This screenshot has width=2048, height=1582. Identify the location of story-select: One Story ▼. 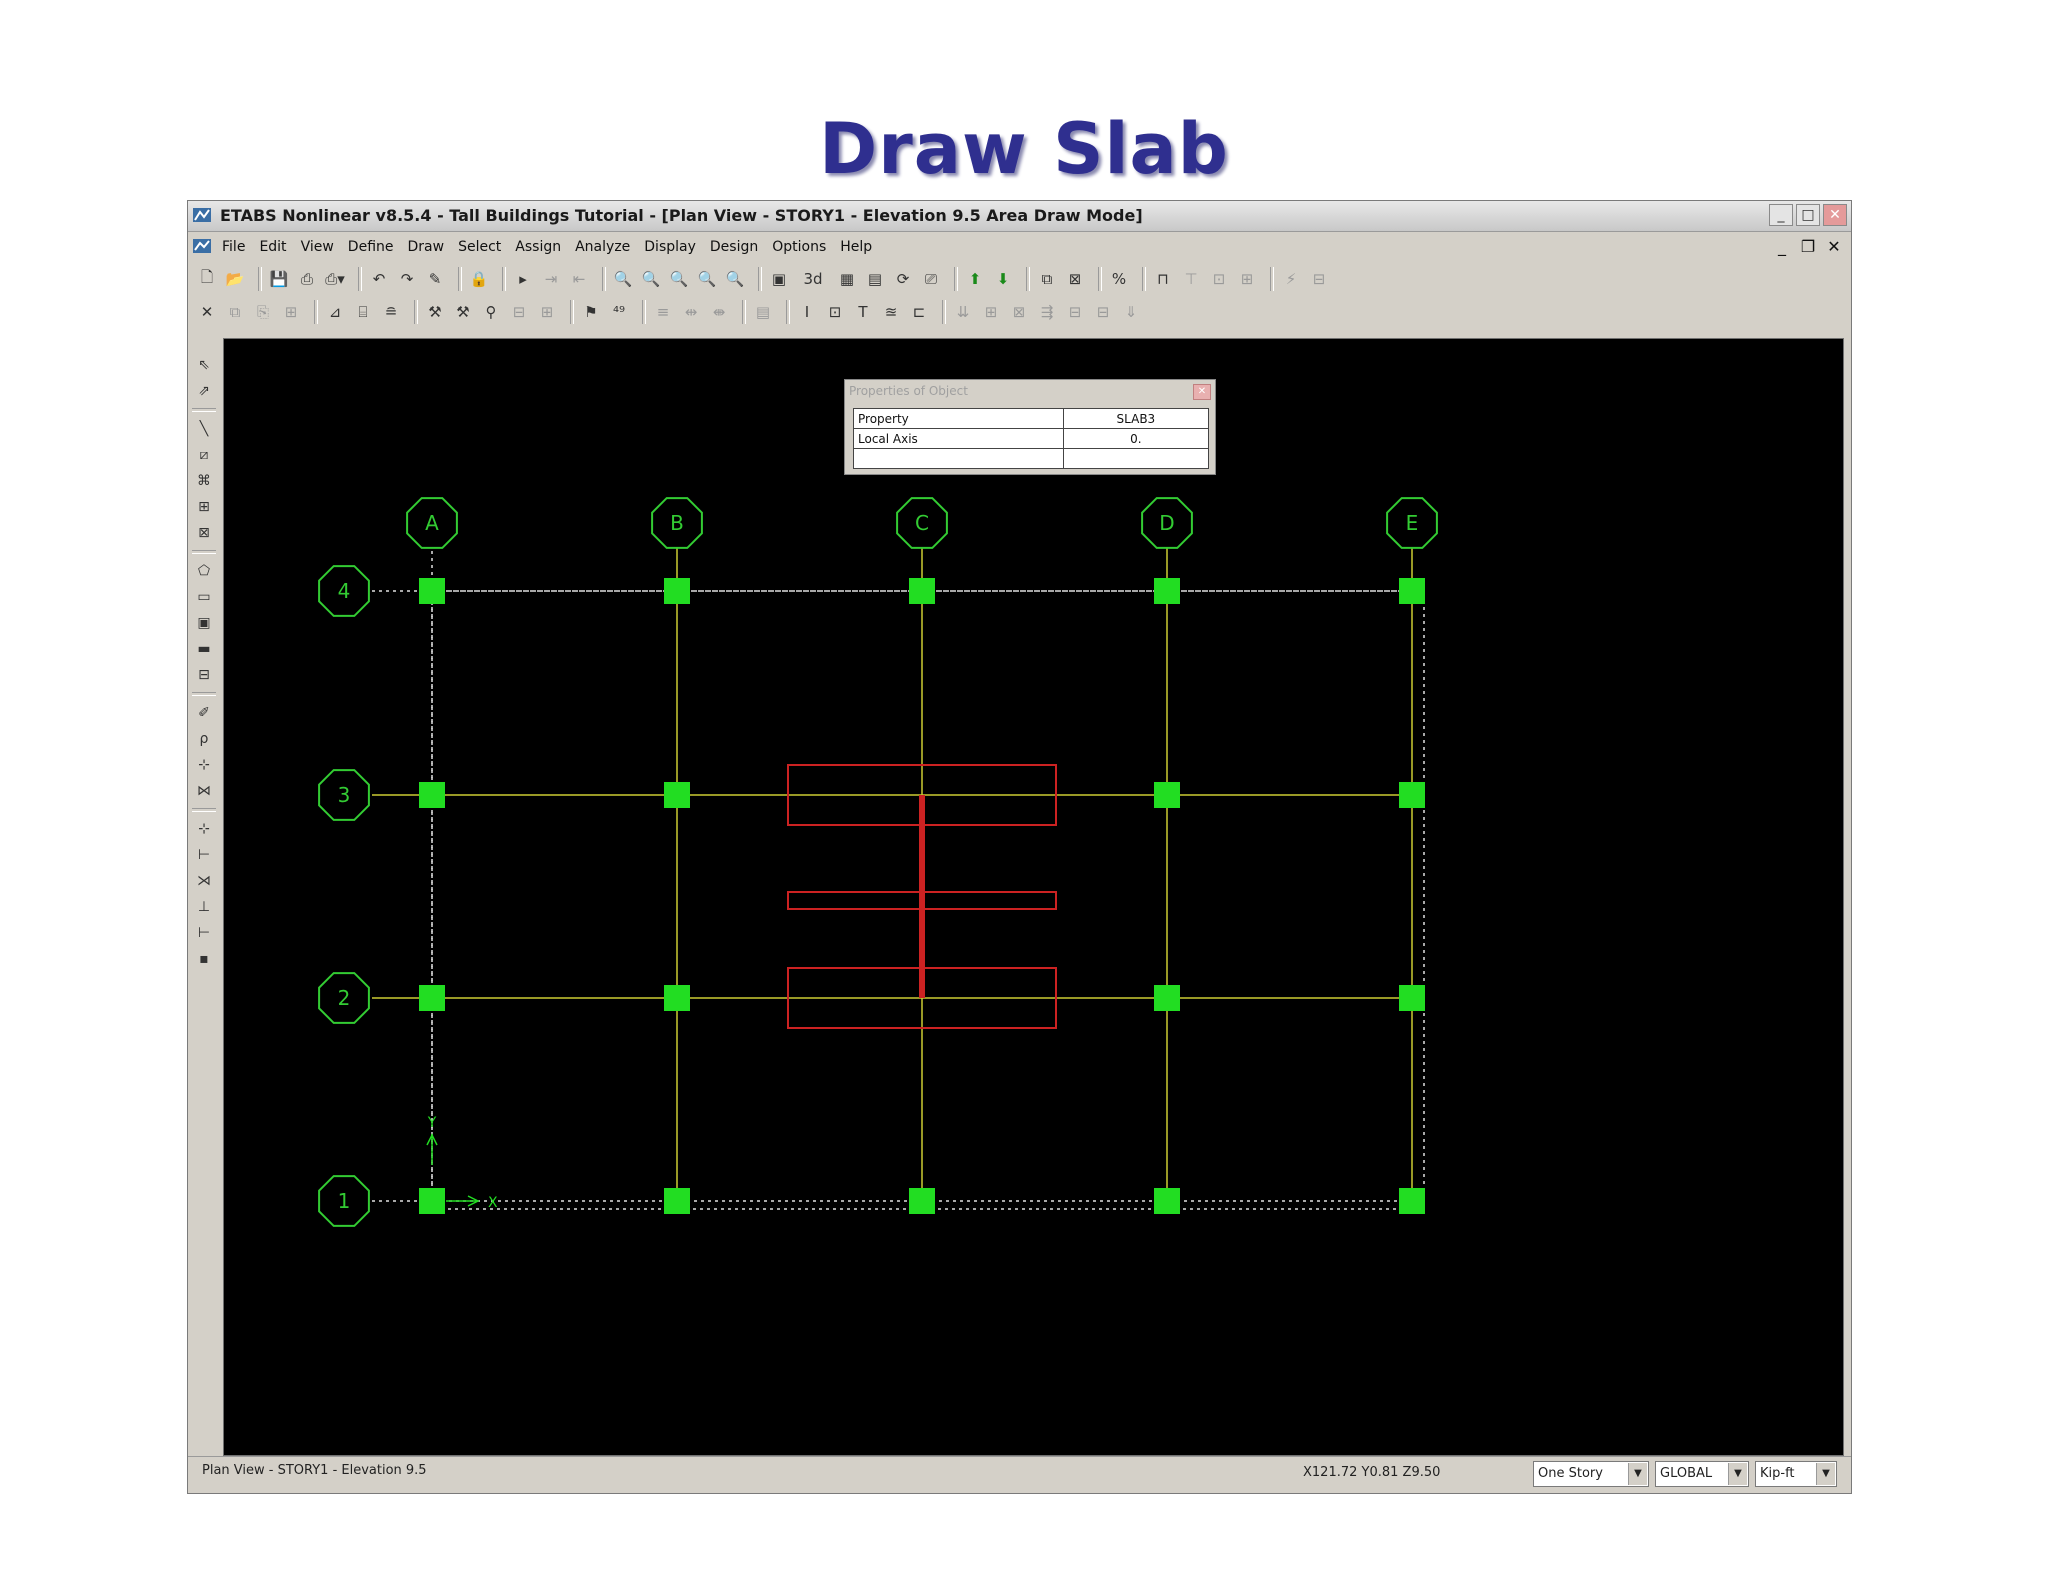
(1591, 1474).